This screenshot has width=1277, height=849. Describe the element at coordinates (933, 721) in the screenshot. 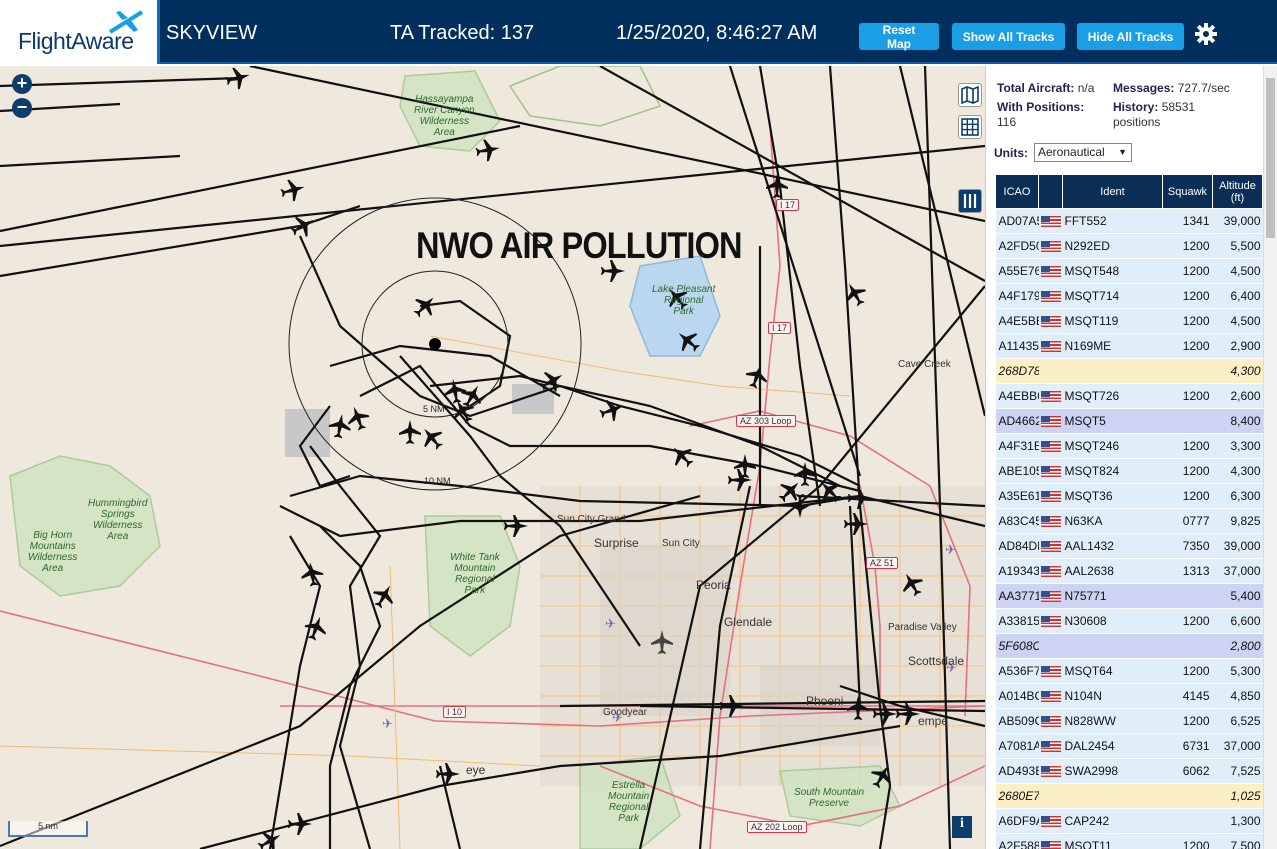

I see `city-label: empe` at that location.